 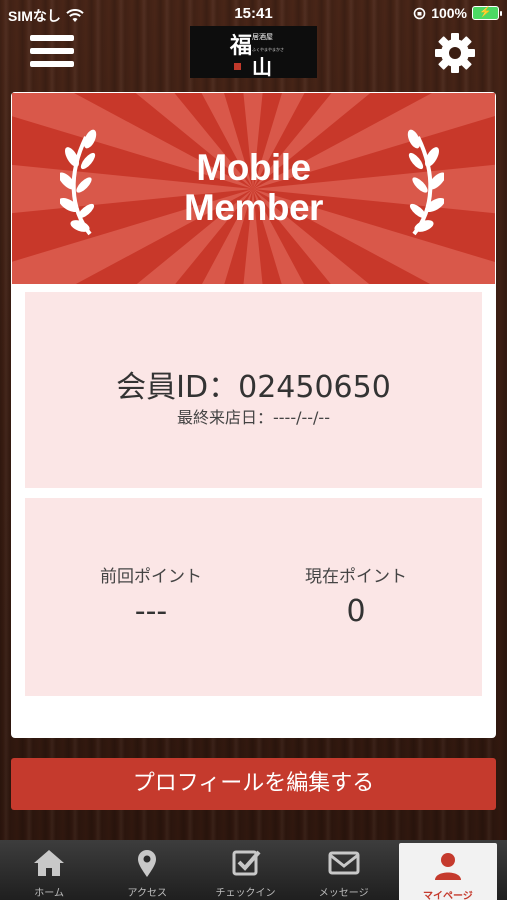 What do you see at coordinates (49, 863) in the screenshot?
I see `home-icon` at bounding box center [49, 863].